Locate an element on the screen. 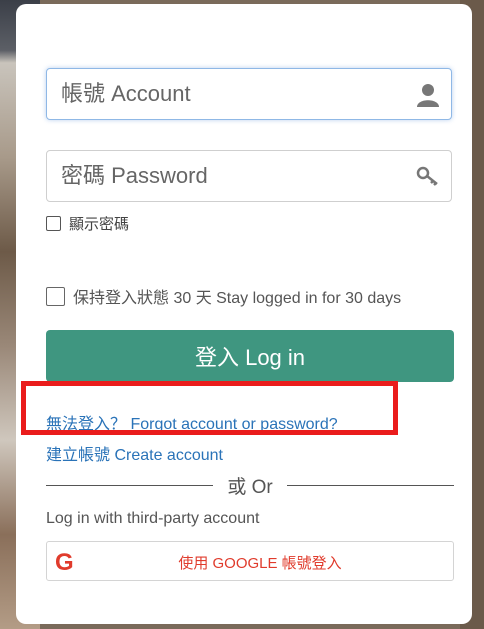  third-party-label: Log in with third-party account is located at coordinates (153, 518).